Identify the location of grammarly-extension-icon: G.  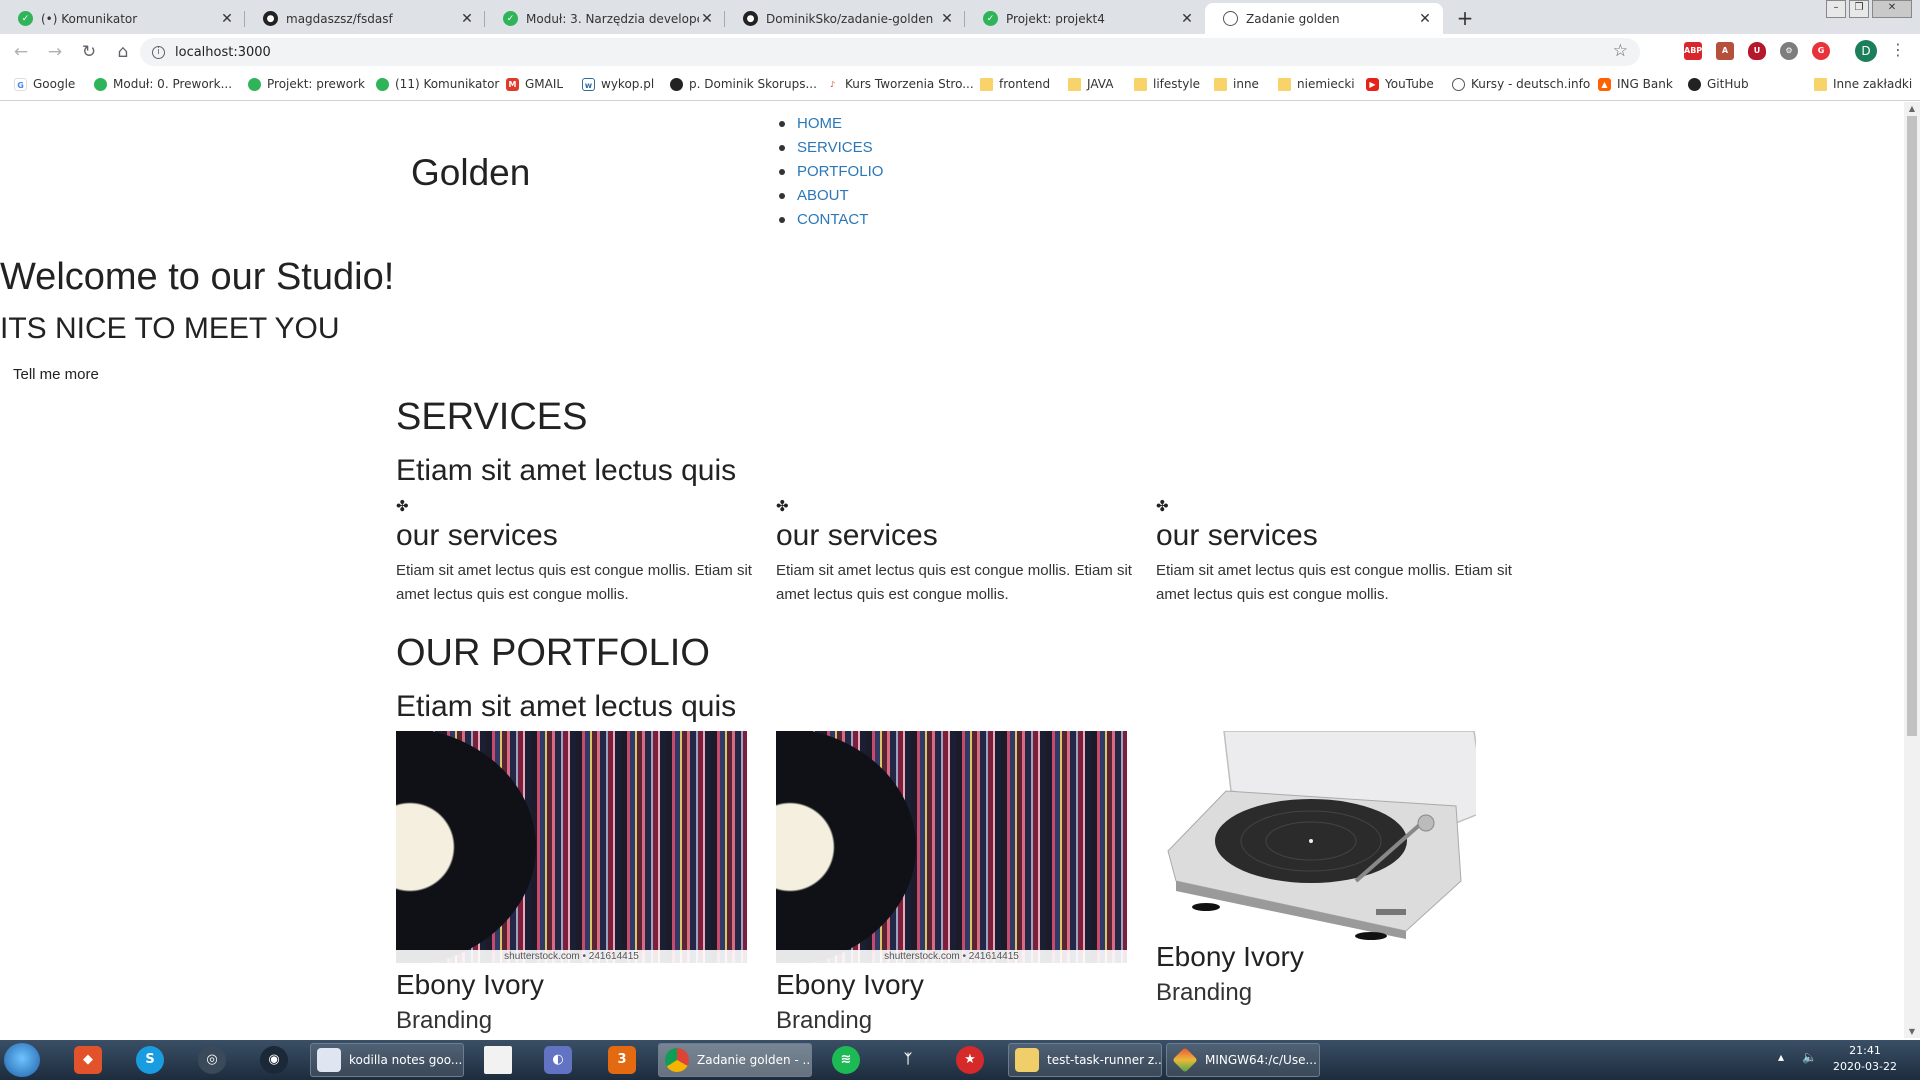
(1821, 51).